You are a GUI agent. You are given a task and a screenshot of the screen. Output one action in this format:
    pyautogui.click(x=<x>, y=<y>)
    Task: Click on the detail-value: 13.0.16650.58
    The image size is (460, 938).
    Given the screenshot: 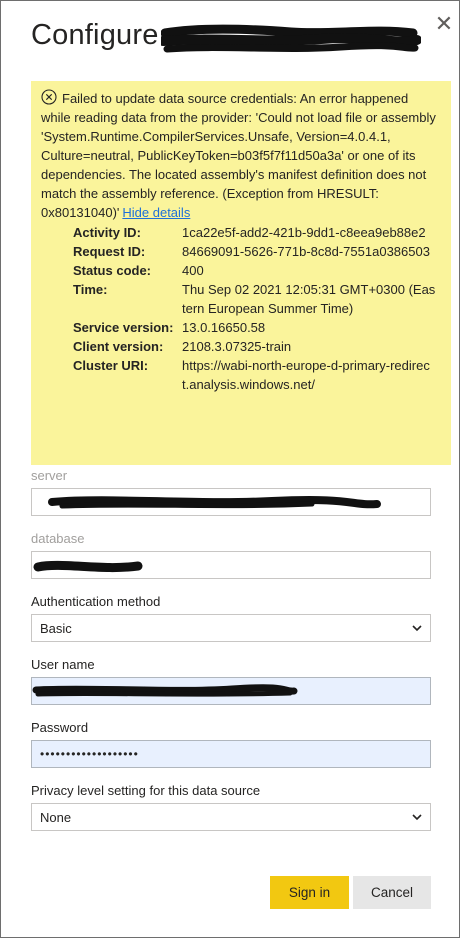 What is the action you would take?
    pyautogui.click(x=224, y=327)
    